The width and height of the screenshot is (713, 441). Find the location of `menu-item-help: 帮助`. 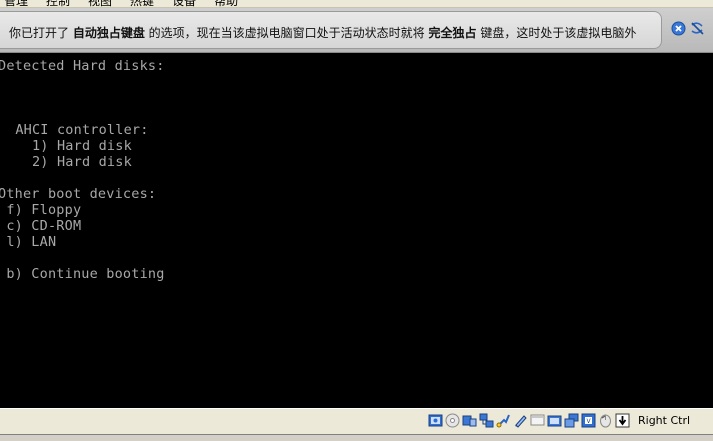

menu-item-help: 帮助 is located at coordinates (226, 3).